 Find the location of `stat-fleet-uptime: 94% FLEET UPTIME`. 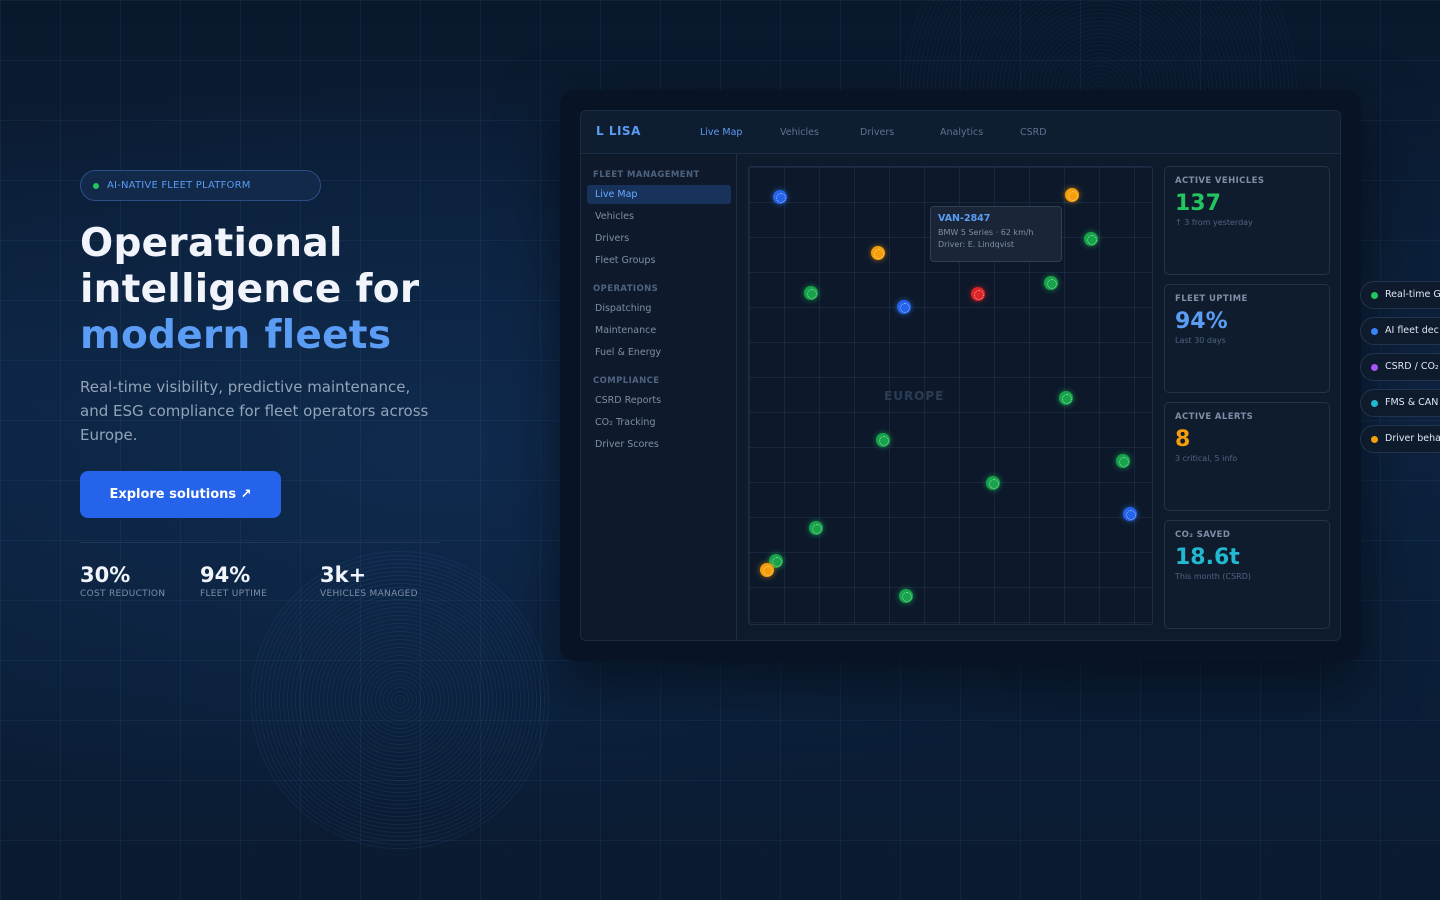

stat-fleet-uptime: 94% FLEET UPTIME is located at coordinates (260, 581).